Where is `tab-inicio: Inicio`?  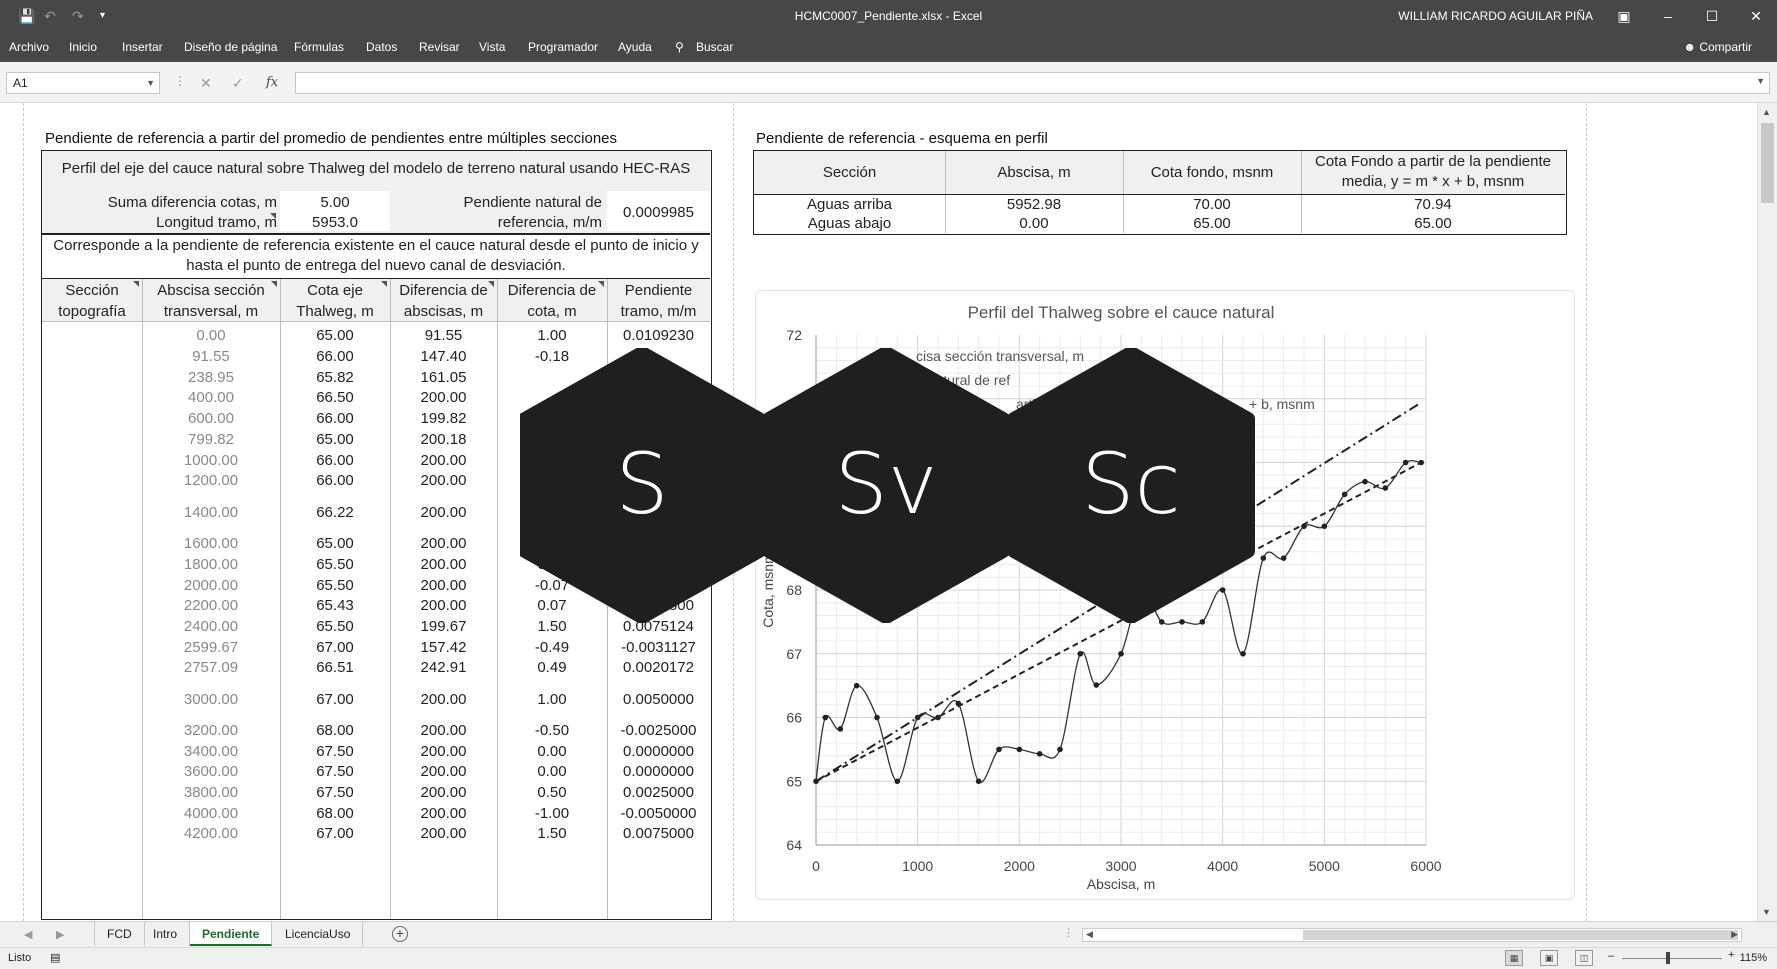
tab-inicio: Inicio is located at coordinates (83, 47).